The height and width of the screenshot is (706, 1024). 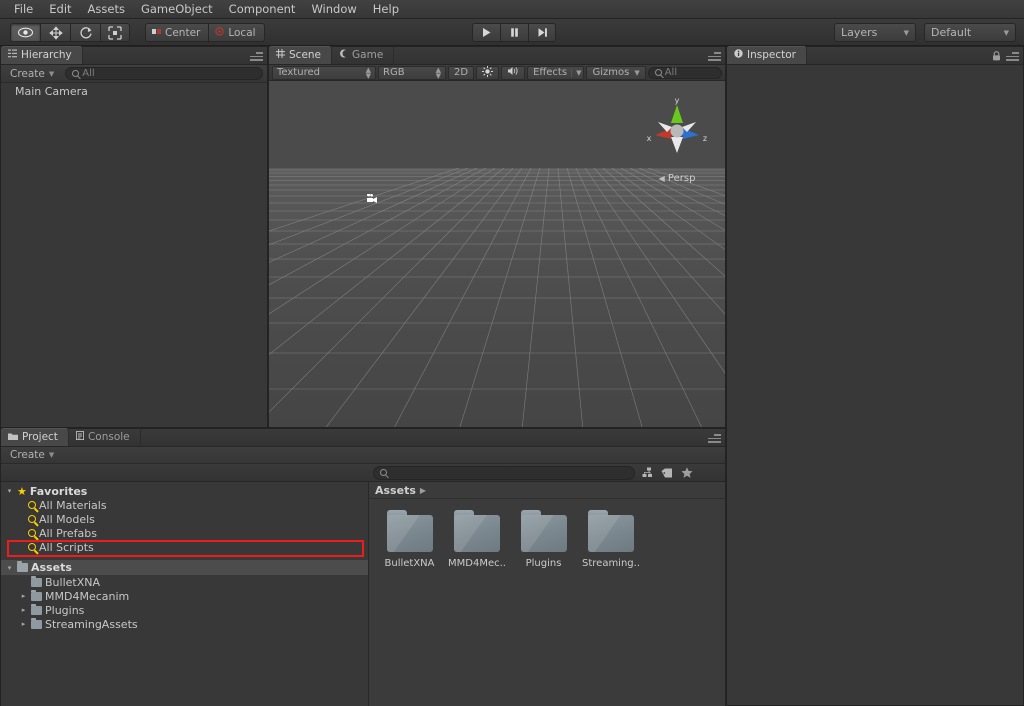 I want to click on pause-button, so click(x=514, y=32).